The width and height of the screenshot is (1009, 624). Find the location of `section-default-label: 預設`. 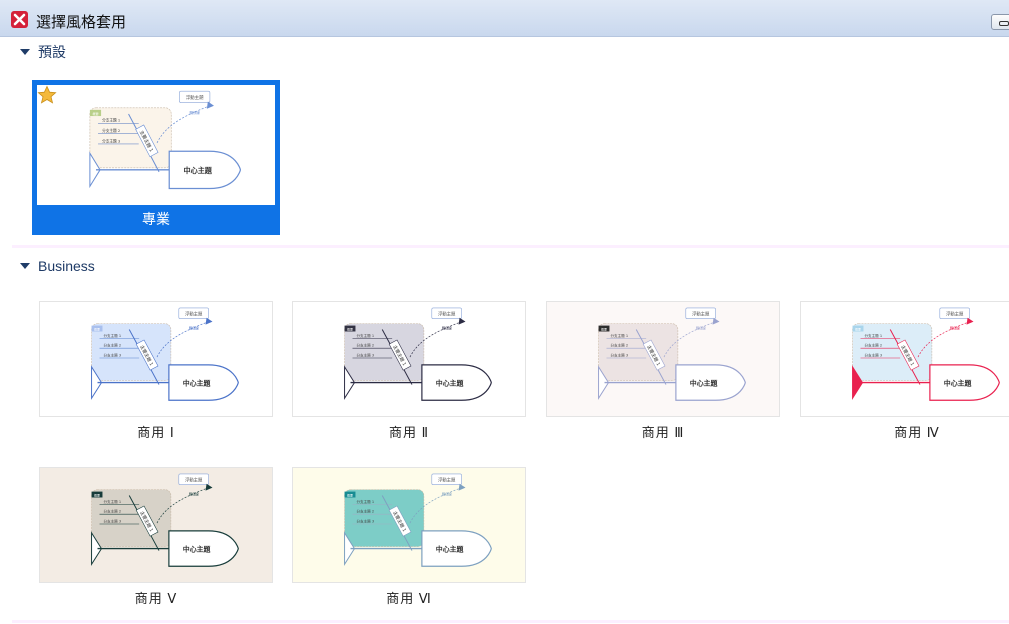

section-default-label: 預設 is located at coordinates (52, 52).